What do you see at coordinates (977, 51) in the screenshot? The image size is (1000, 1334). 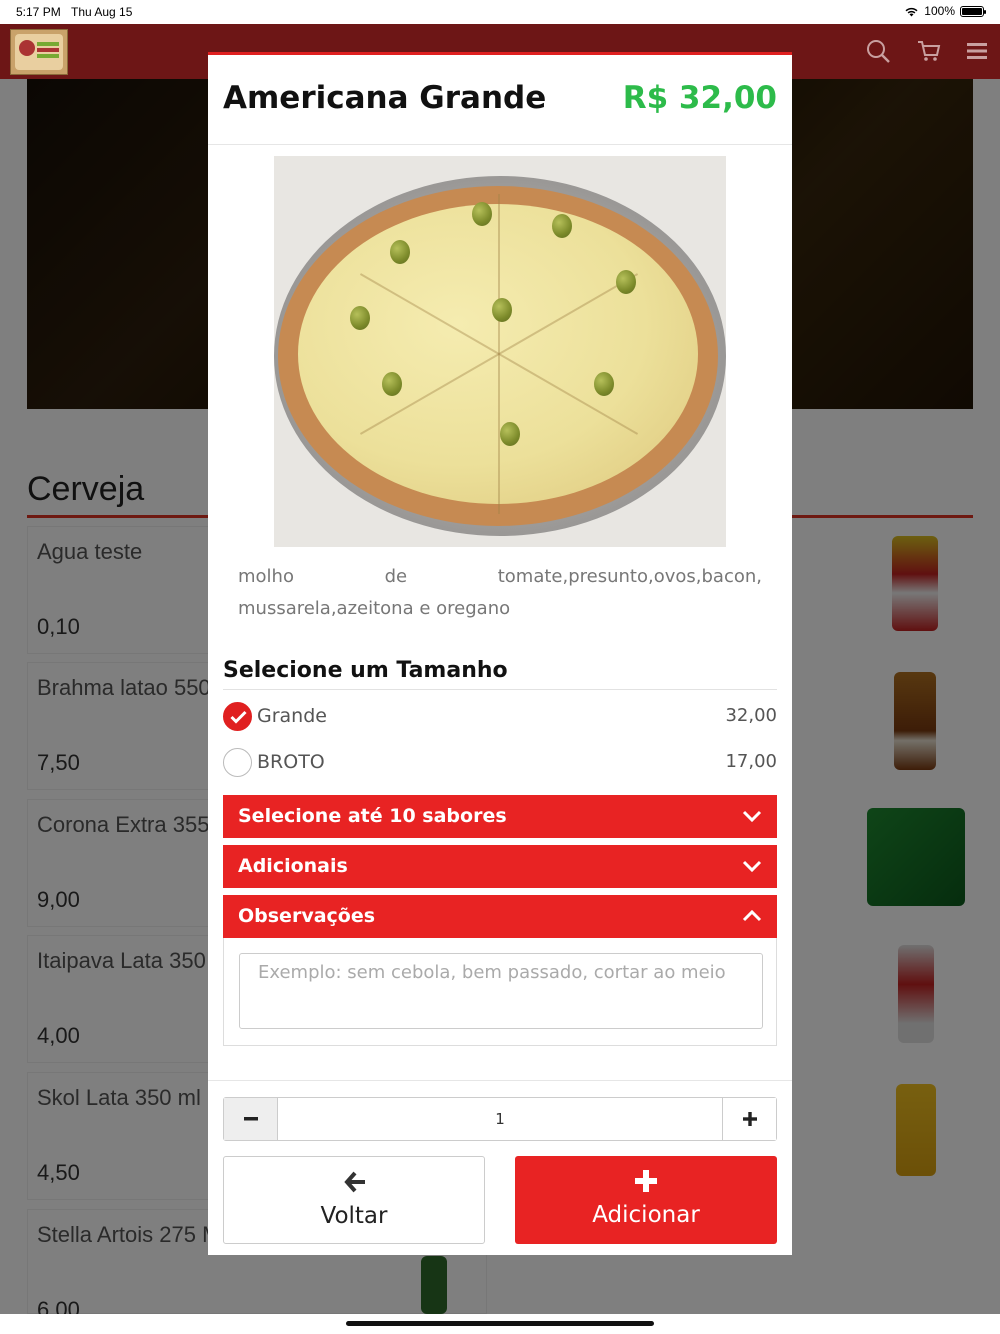 I see `menu-icon` at bounding box center [977, 51].